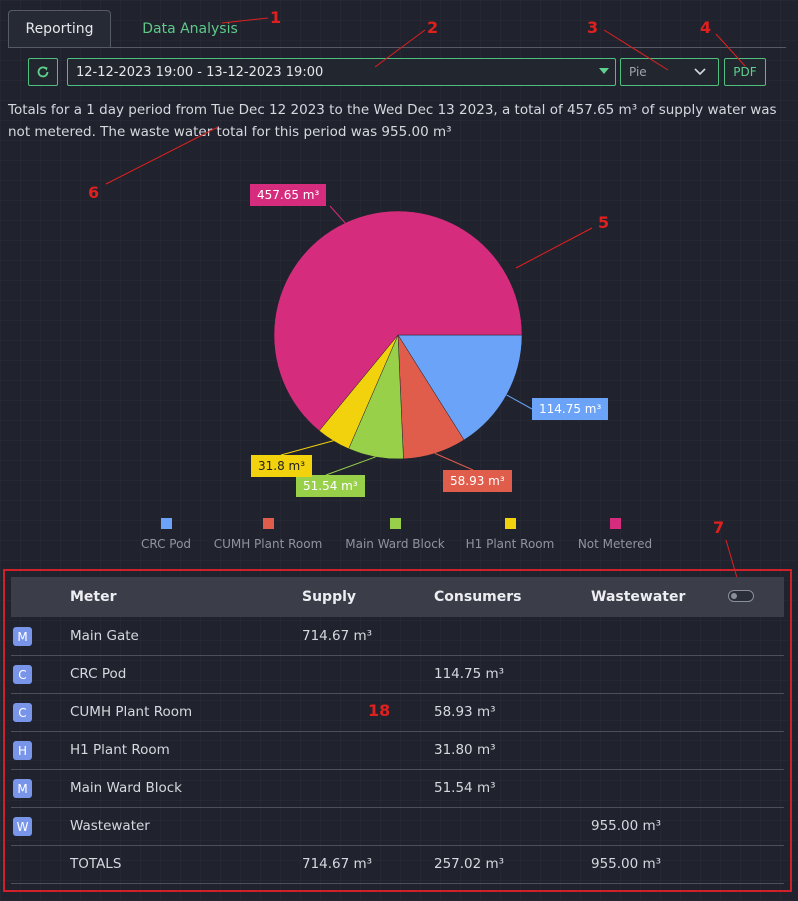 The height and width of the screenshot is (901, 798). I want to click on consumers-value: 31.80 m³, so click(465, 750).